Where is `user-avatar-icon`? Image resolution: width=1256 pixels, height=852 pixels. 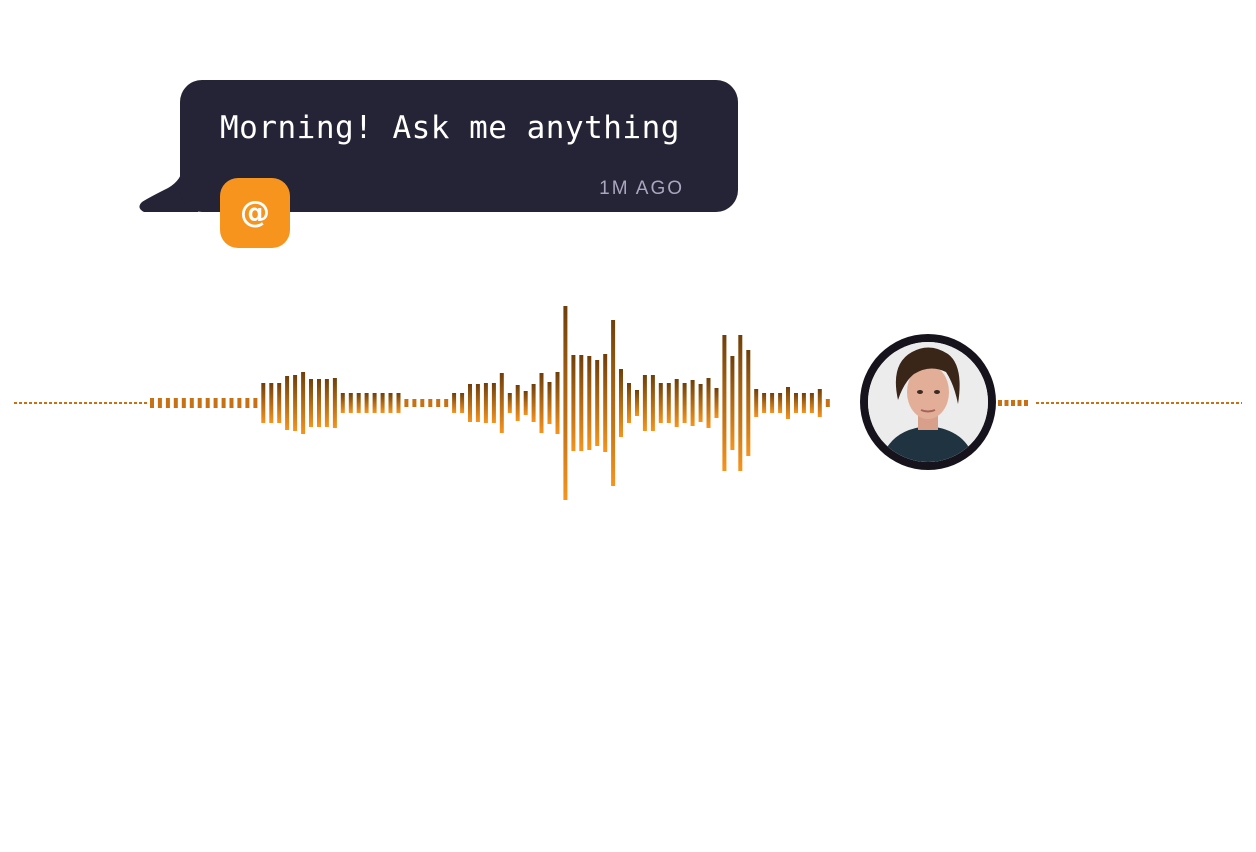 user-avatar-icon is located at coordinates (928, 402).